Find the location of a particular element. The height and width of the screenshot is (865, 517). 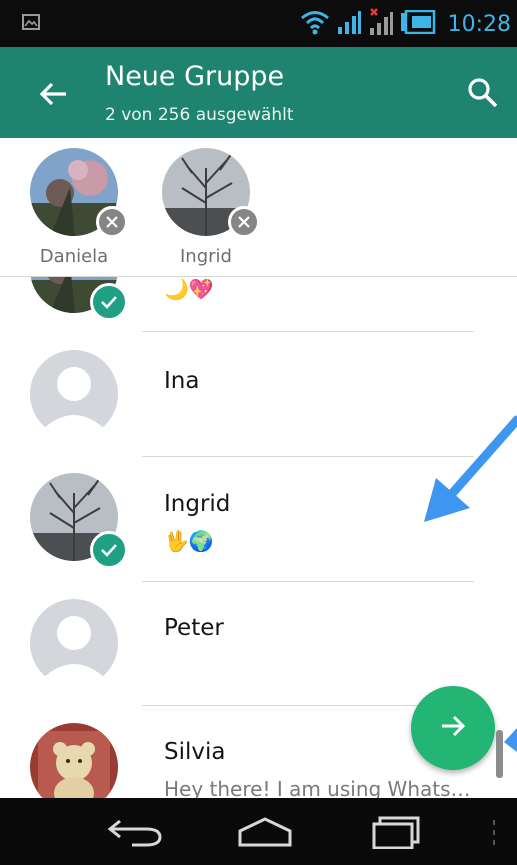

navigation-bar is located at coordinates (258, 831).